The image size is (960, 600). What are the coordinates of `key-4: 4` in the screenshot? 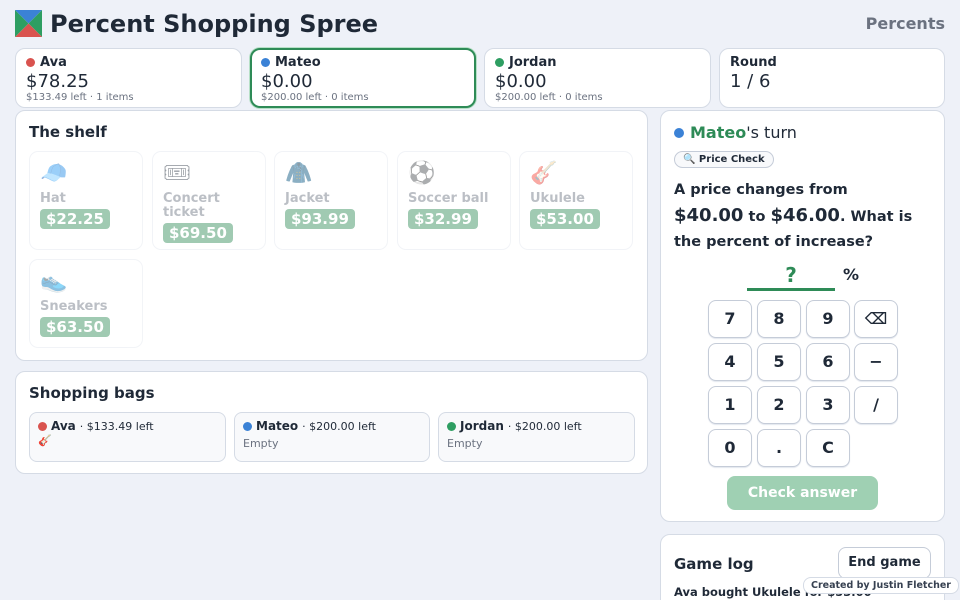 It's located at (730, 362).